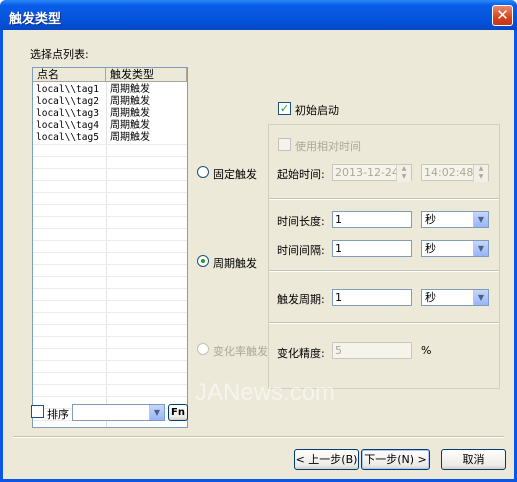 The width and height of the screenshot is (517, 482). Describe the element at coordinates (301, 299) in the screenshot. I see `period-label: 触发周期:` at that location.